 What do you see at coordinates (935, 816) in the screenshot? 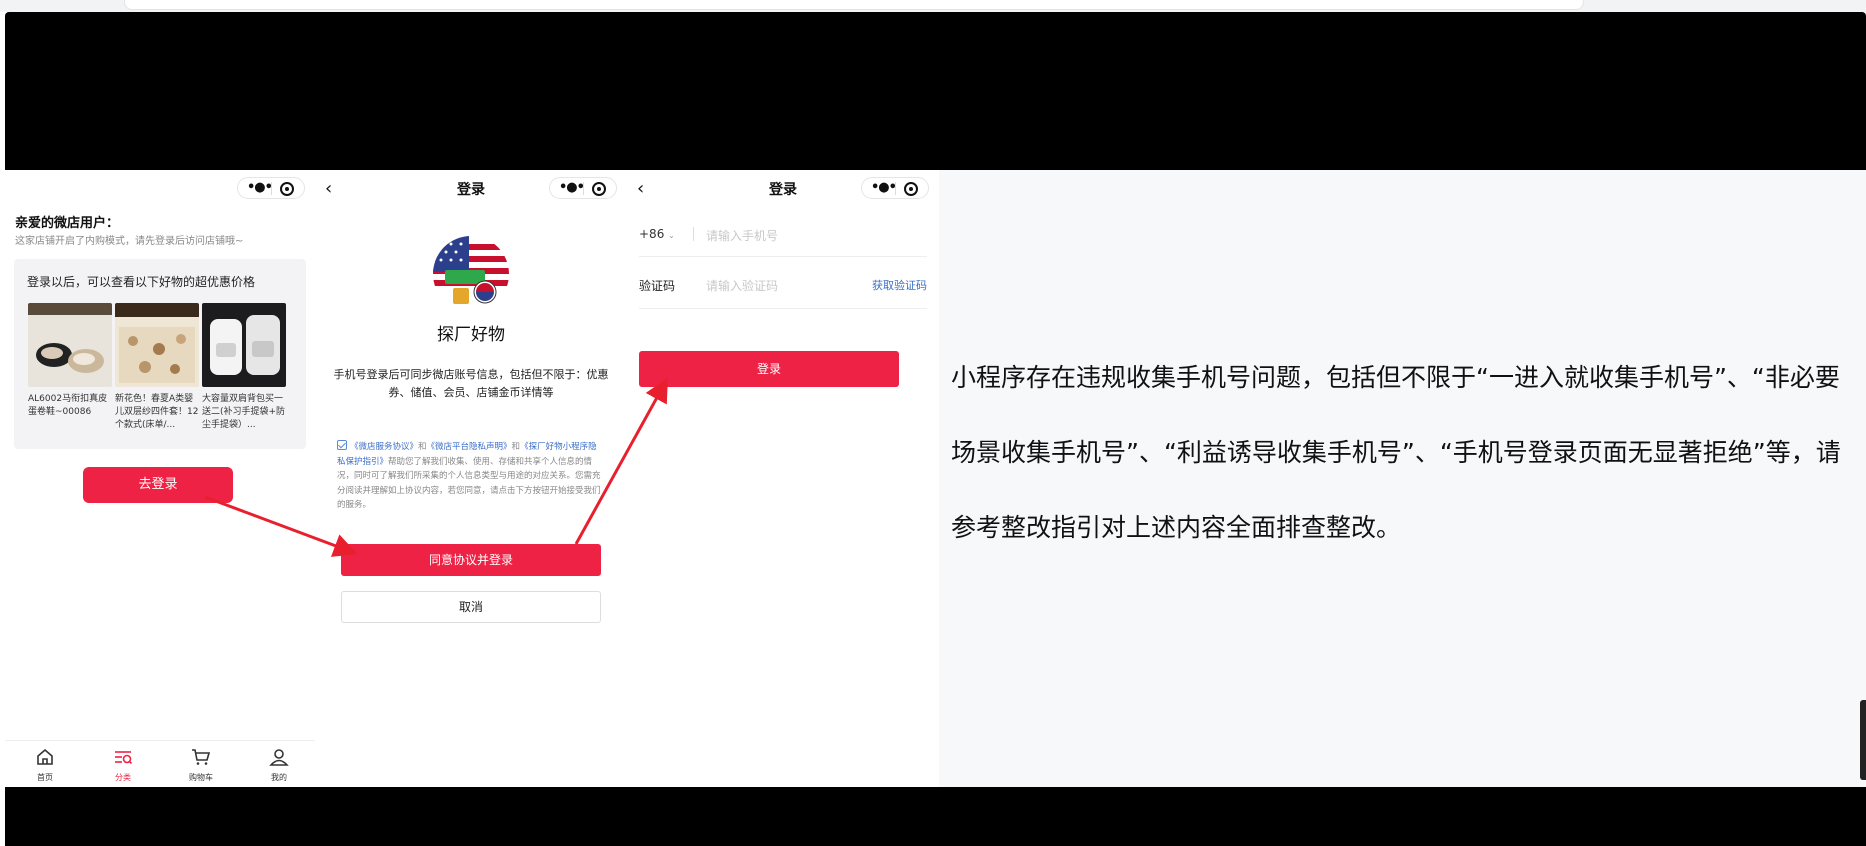
I see `letterbox-bottom` at bounding box center [935, 816].